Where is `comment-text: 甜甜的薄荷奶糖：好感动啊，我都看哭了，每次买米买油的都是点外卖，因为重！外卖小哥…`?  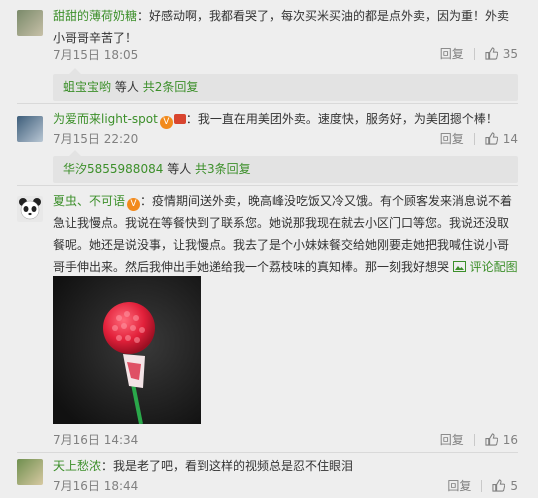 comment-text: 甜甜的薄荷奶糖：好感动啊，我都看哭了，每次买米买油的都是点外卖，因为重！外卖小哥… is located at coordinates (281, 27).